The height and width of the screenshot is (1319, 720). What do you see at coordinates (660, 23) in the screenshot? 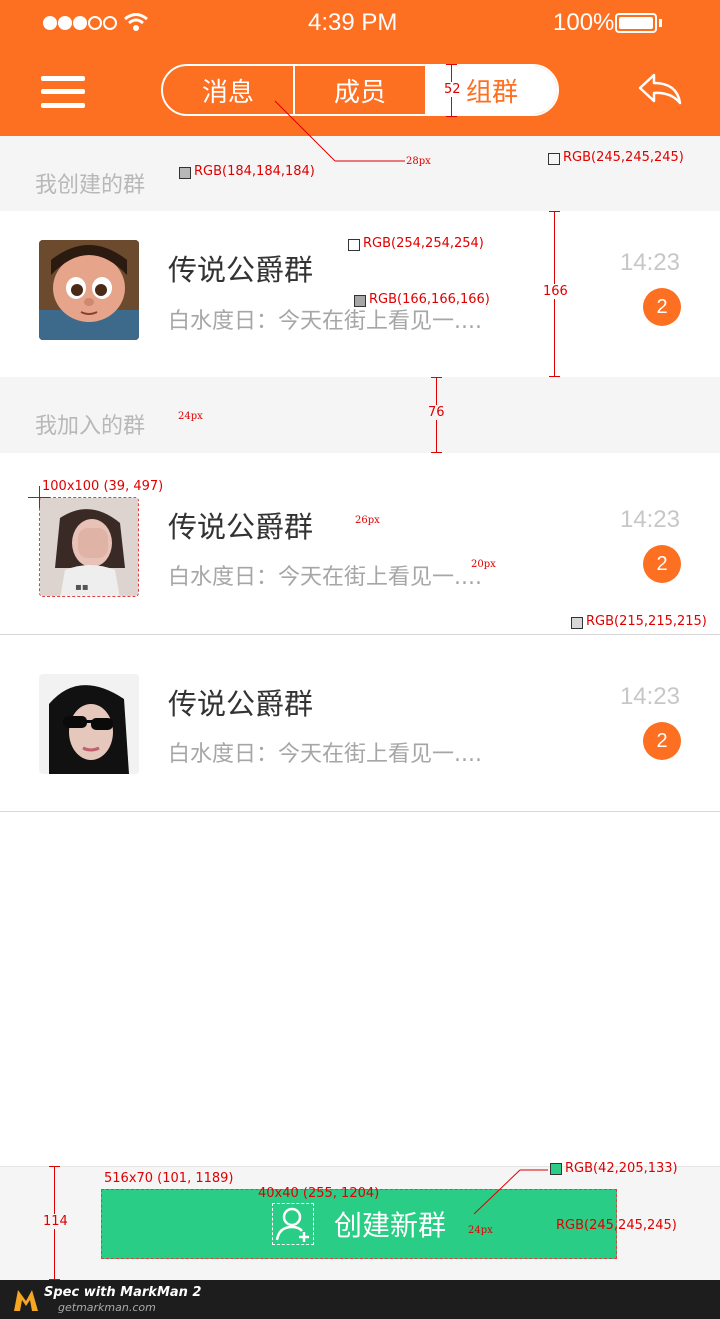
I see `battery-tip` at bounding box center [660, 23].